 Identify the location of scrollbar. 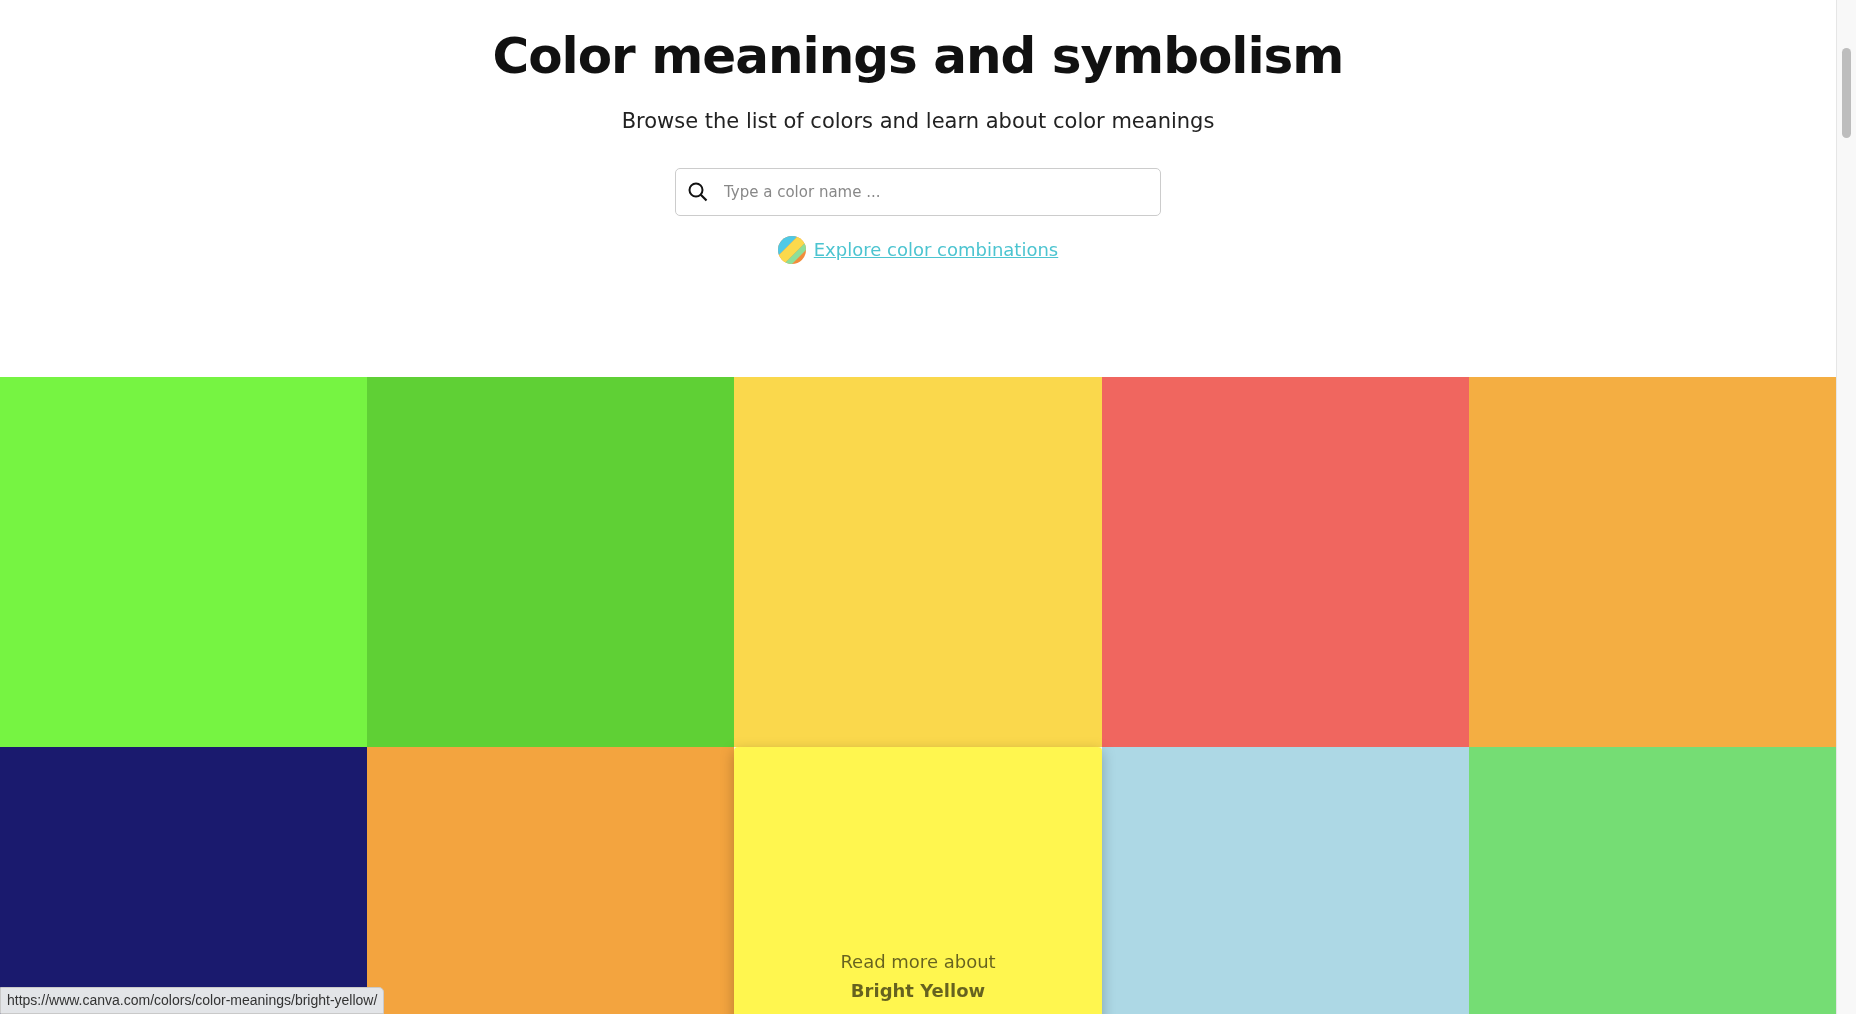
(1846, 507).